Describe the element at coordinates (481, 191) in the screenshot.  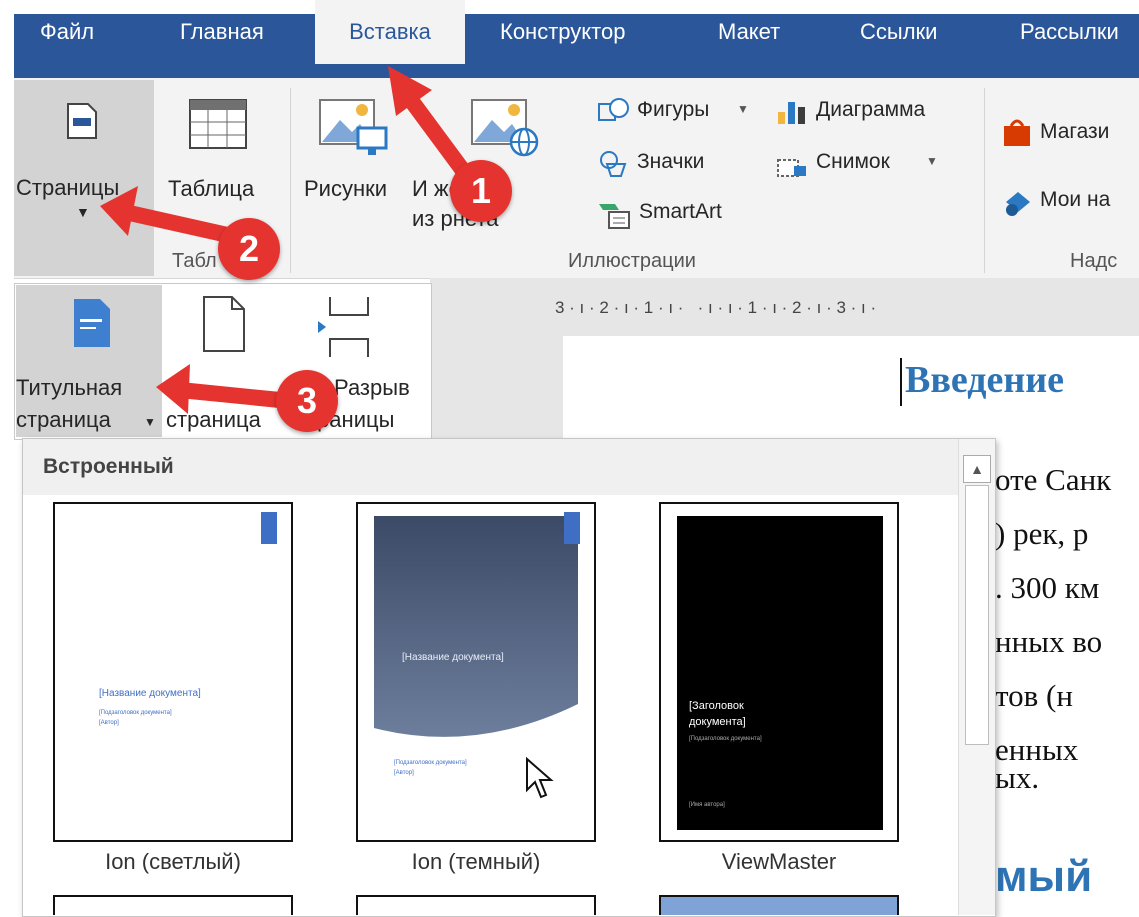
I see `annotation-badge-1: 1` at that location.